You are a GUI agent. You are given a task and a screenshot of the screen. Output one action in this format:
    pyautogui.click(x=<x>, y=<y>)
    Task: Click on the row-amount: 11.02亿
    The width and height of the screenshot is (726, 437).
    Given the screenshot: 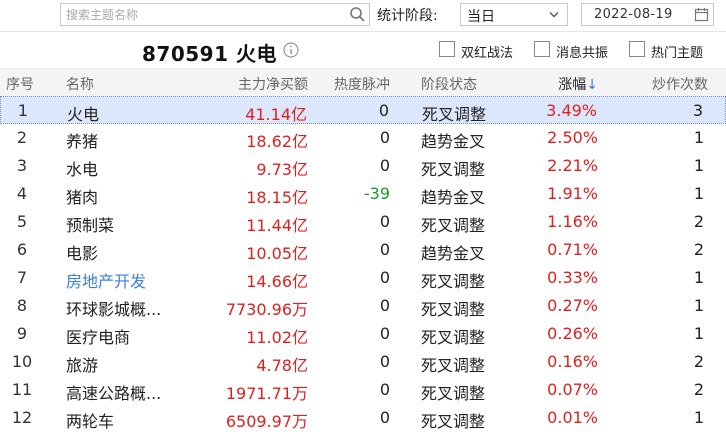 What is the action you would take?
    pyautogui.click(x=277, y=337)
    